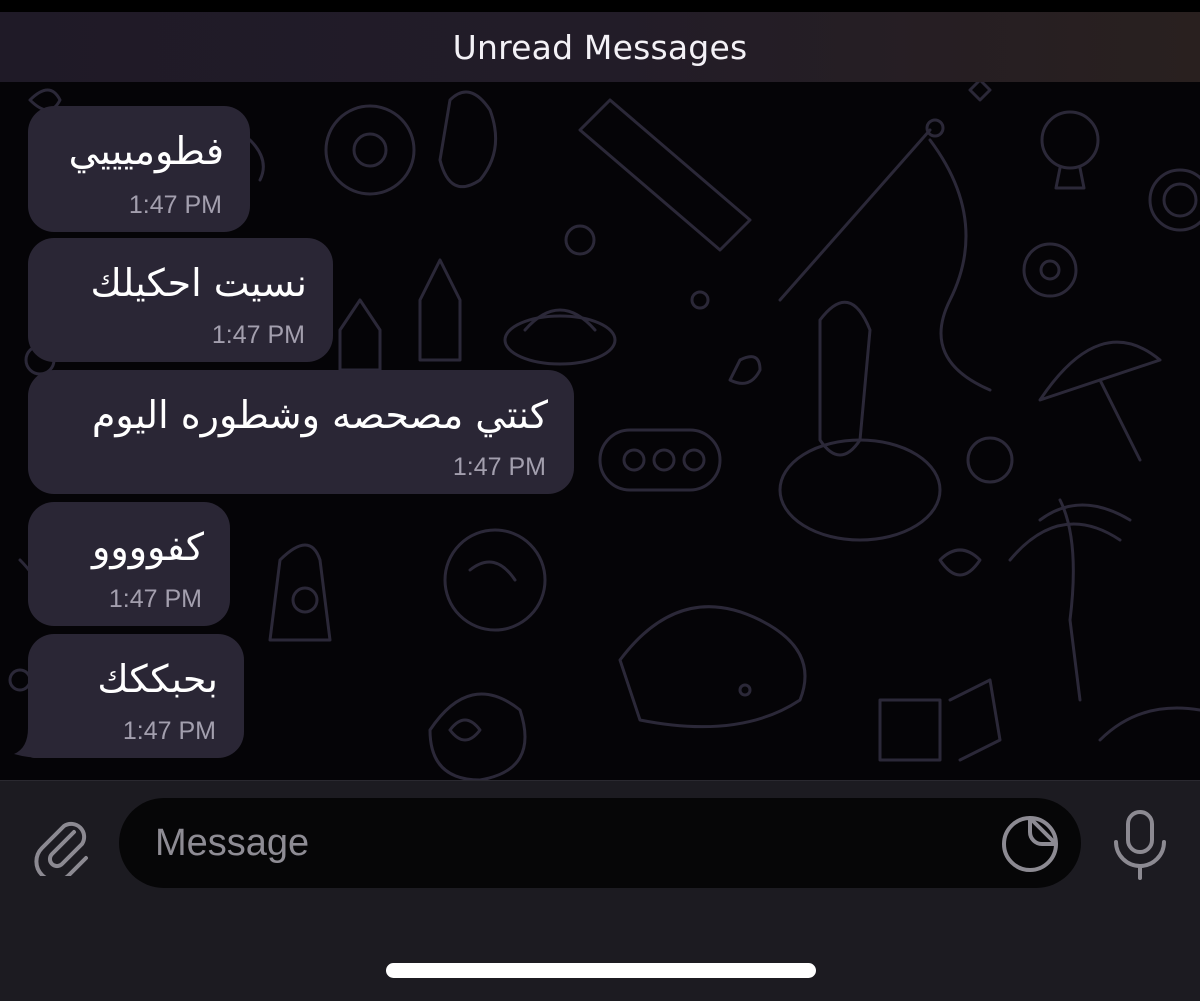  What do you see at coordinates (1140, 844) in the screenshot?
I see `microphone-icon` at bounding box center [1140, 844].